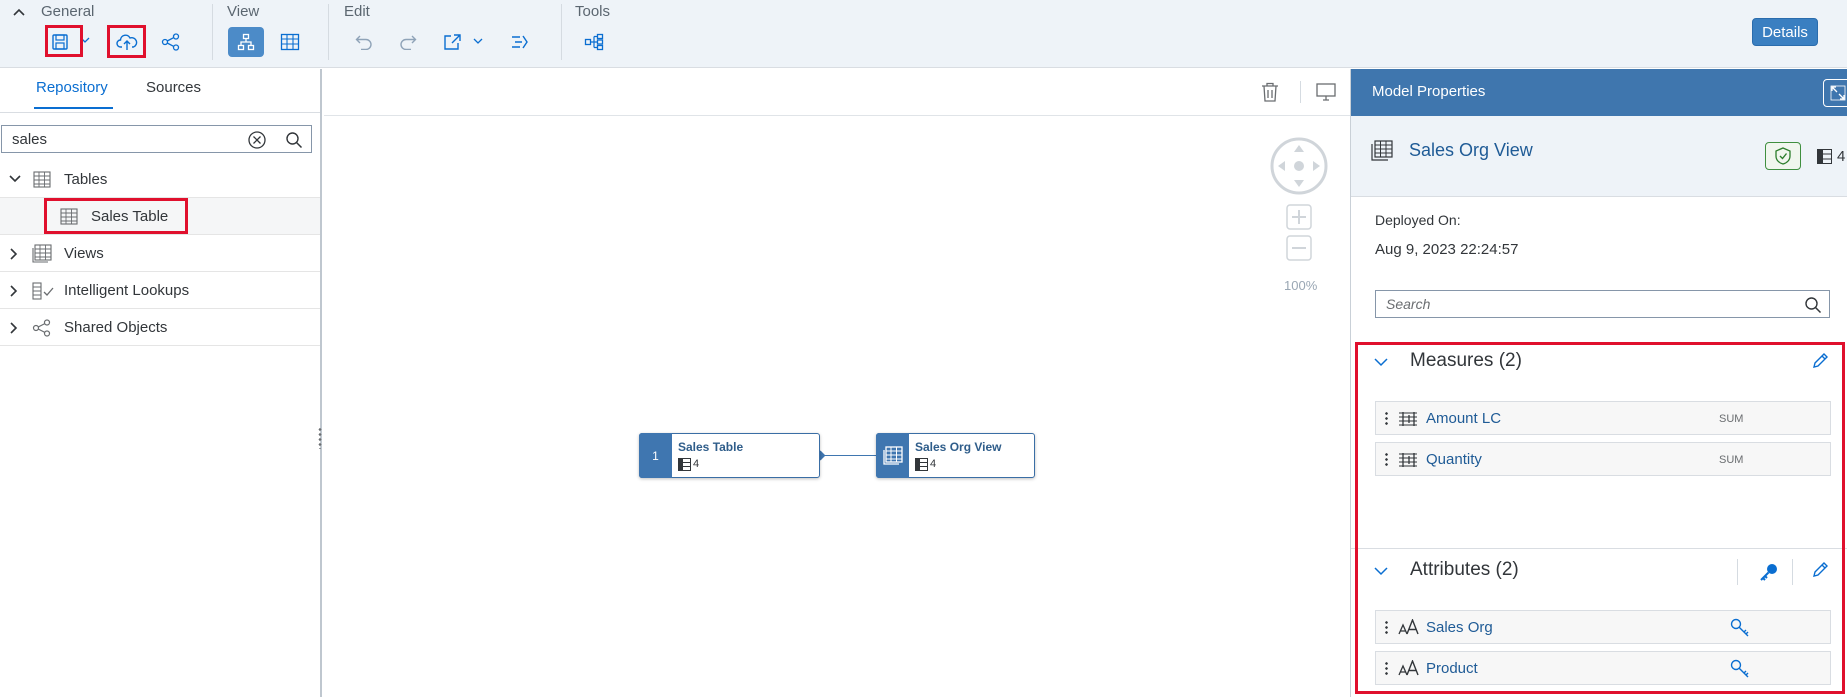  Describe the element at coordinates (290, 42) in the screenshot. I see `table-view-button` at that location.